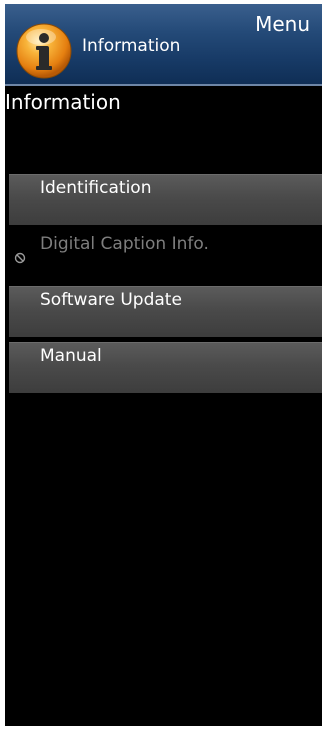 The width and height of the screenshot is (324, 729). Describe the element at coordinates (131, 46) in the screenshot. I see `header-section-label: Information` at that location.